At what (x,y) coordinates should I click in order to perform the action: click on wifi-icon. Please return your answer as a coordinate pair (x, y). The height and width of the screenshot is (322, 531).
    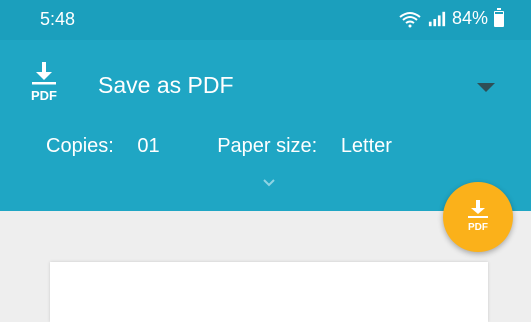
    Looking at the image, I should click on (410, 19).